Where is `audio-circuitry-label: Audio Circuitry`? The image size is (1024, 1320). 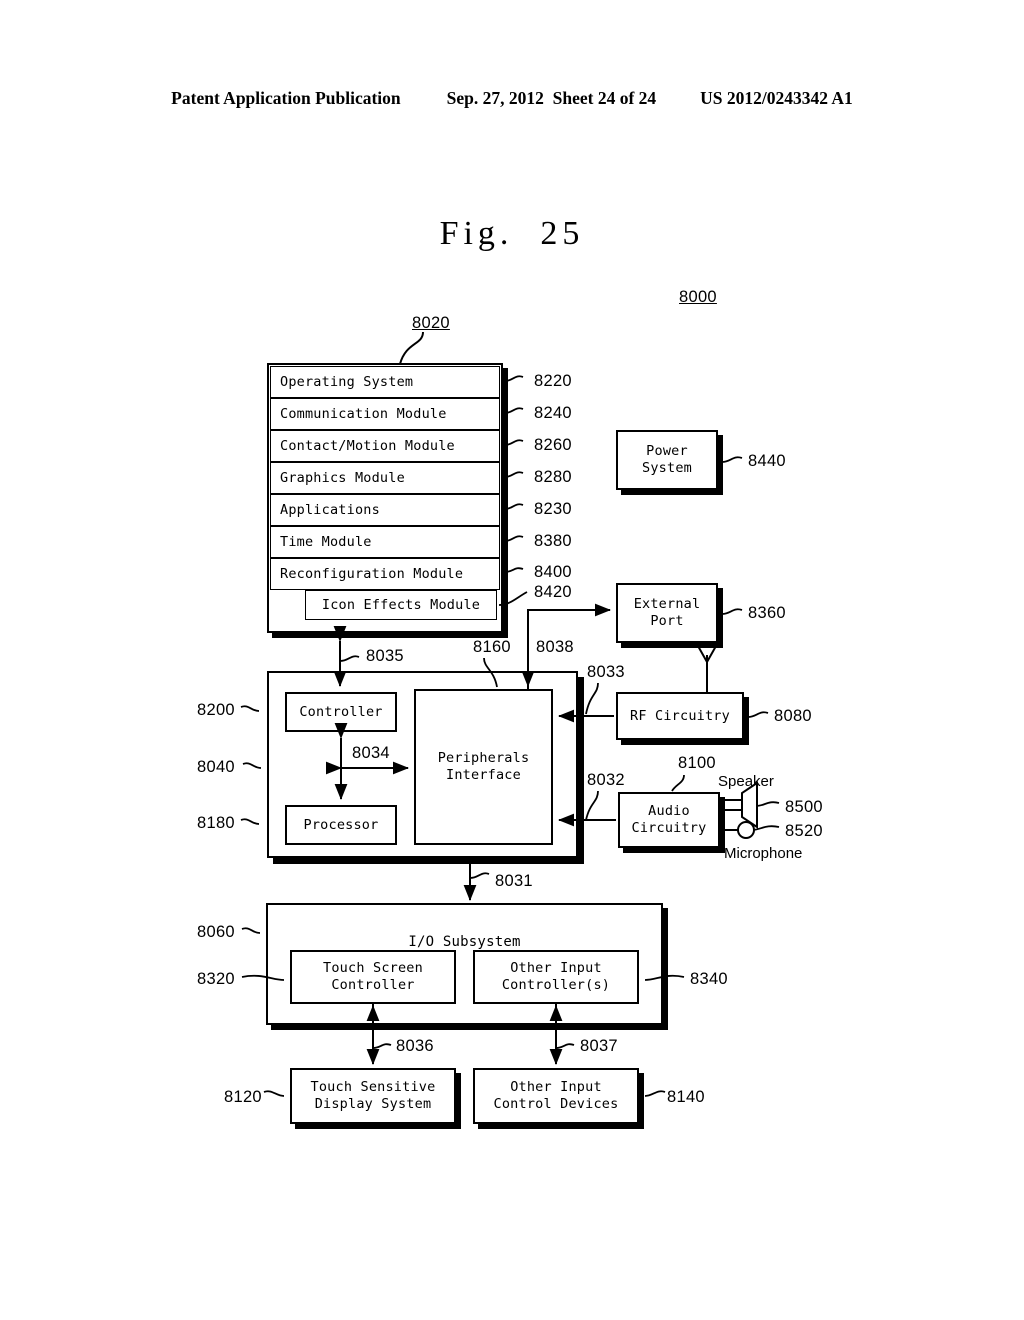
audio-circuitry-label: Audio Circuitry is located at coordinates (669, 819).